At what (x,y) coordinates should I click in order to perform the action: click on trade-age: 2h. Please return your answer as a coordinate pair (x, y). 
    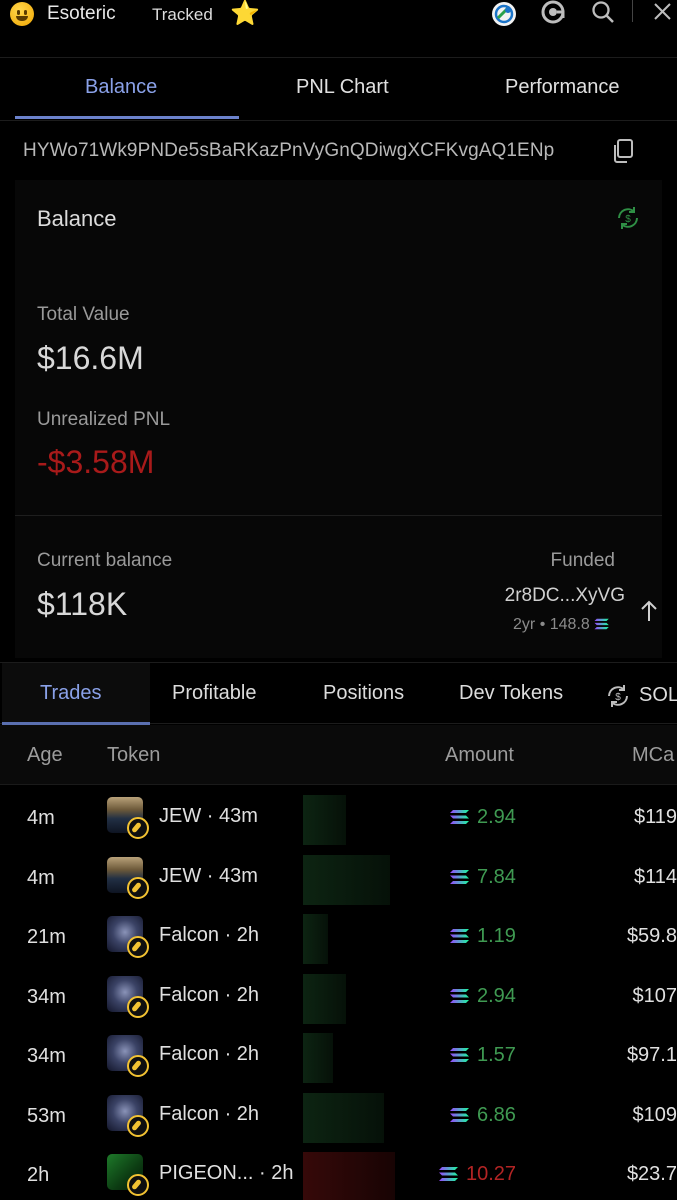
    Looking at the image, I should click on (38, 1175).